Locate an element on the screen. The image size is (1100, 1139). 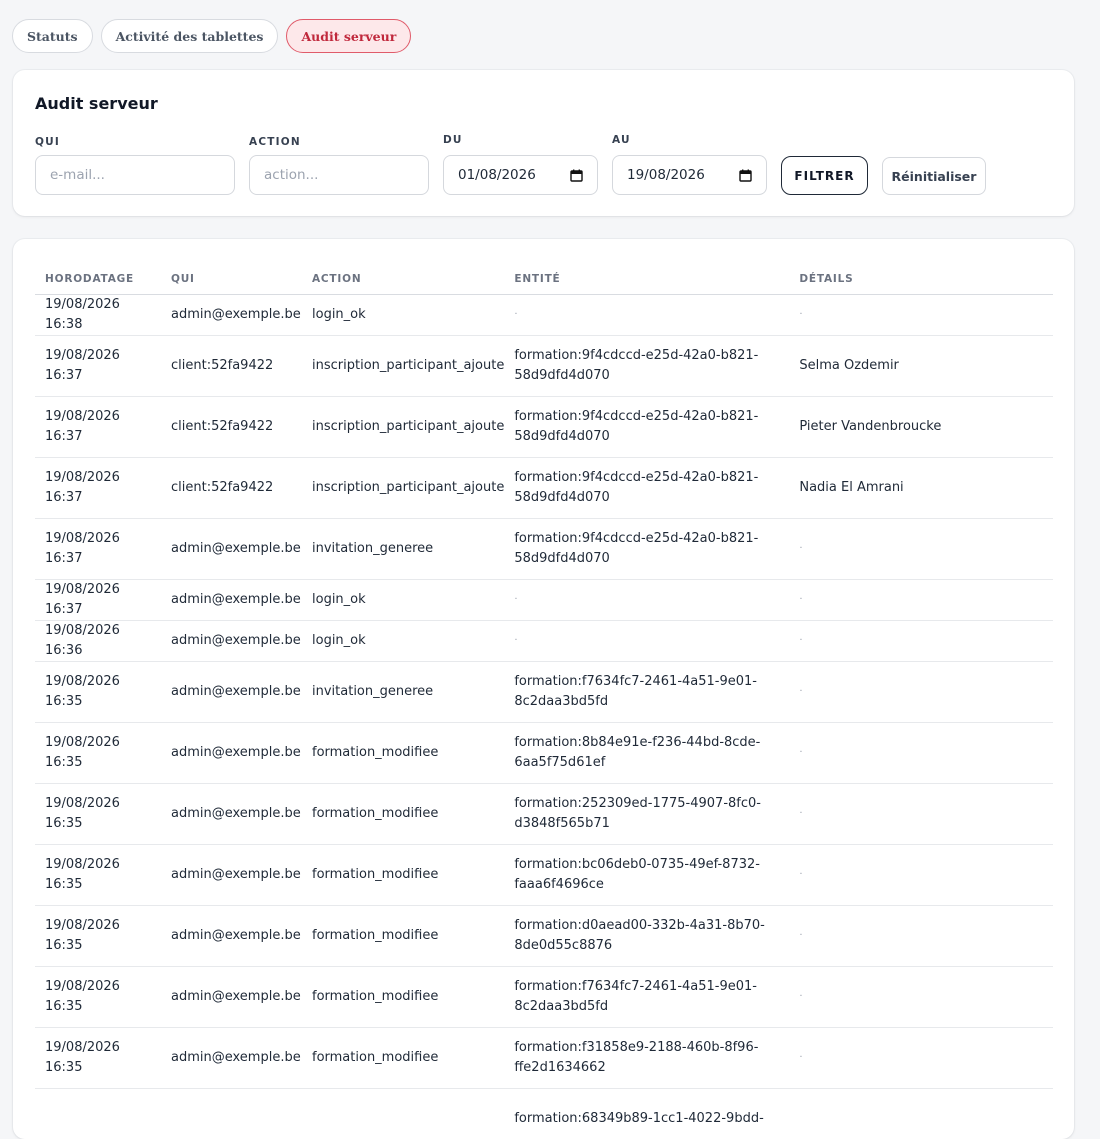
au-date-input: 19/08/2026 is located at coordinates (689, 175).